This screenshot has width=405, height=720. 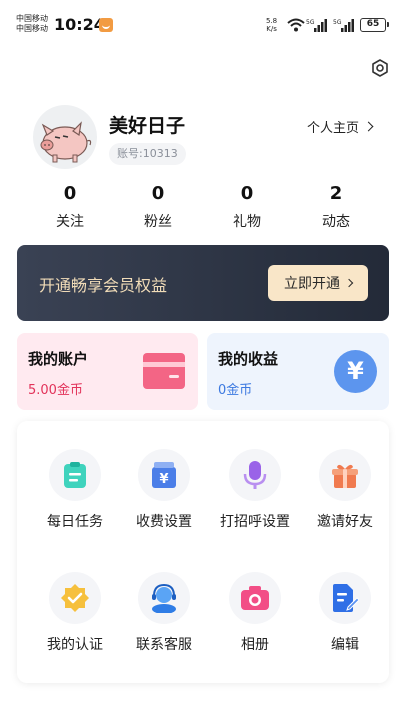 I want to click on grid-item-edit: 编辑, so click(x=345, y=613).